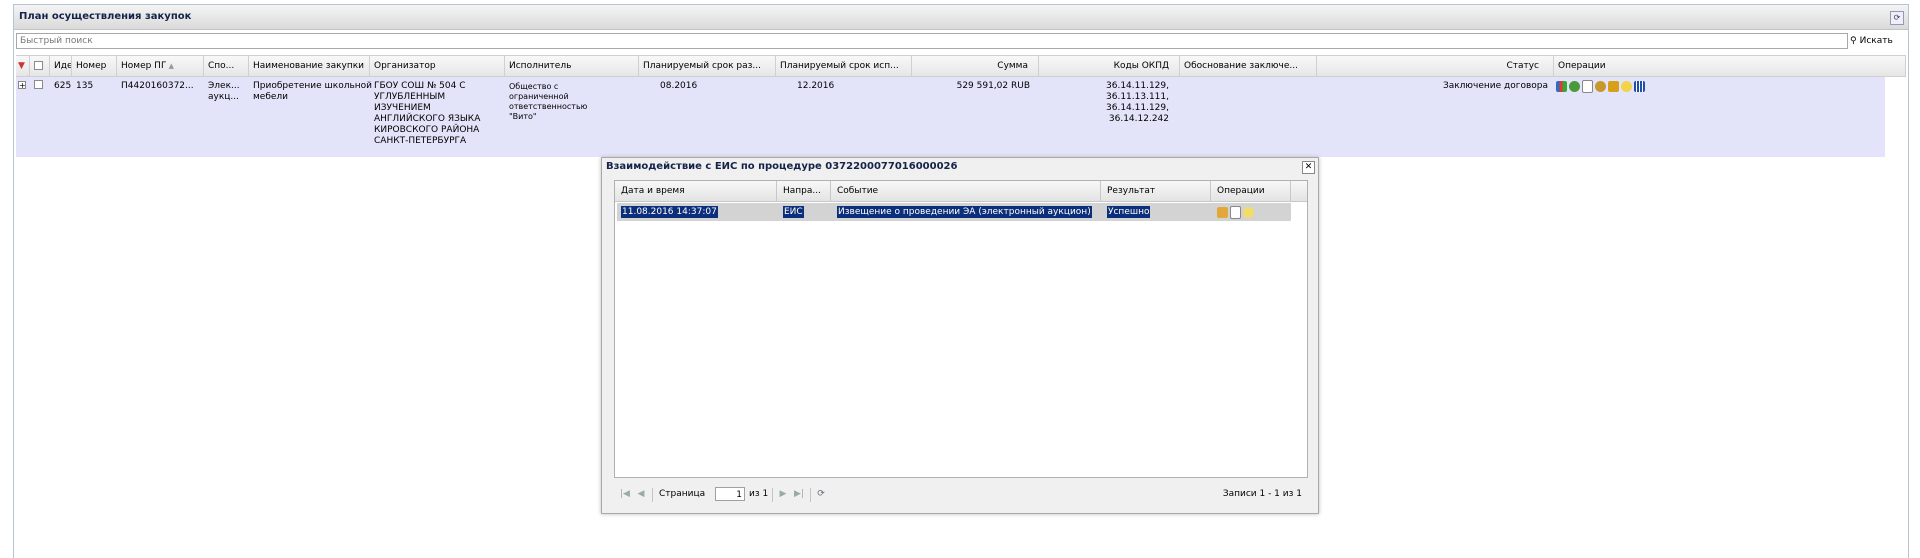 This screenshot has width=1920, height=558. What do you see at coordinates (1613, 86) in the screenshot?
I see `scroll-icon` at bounding box center [1613, 86].